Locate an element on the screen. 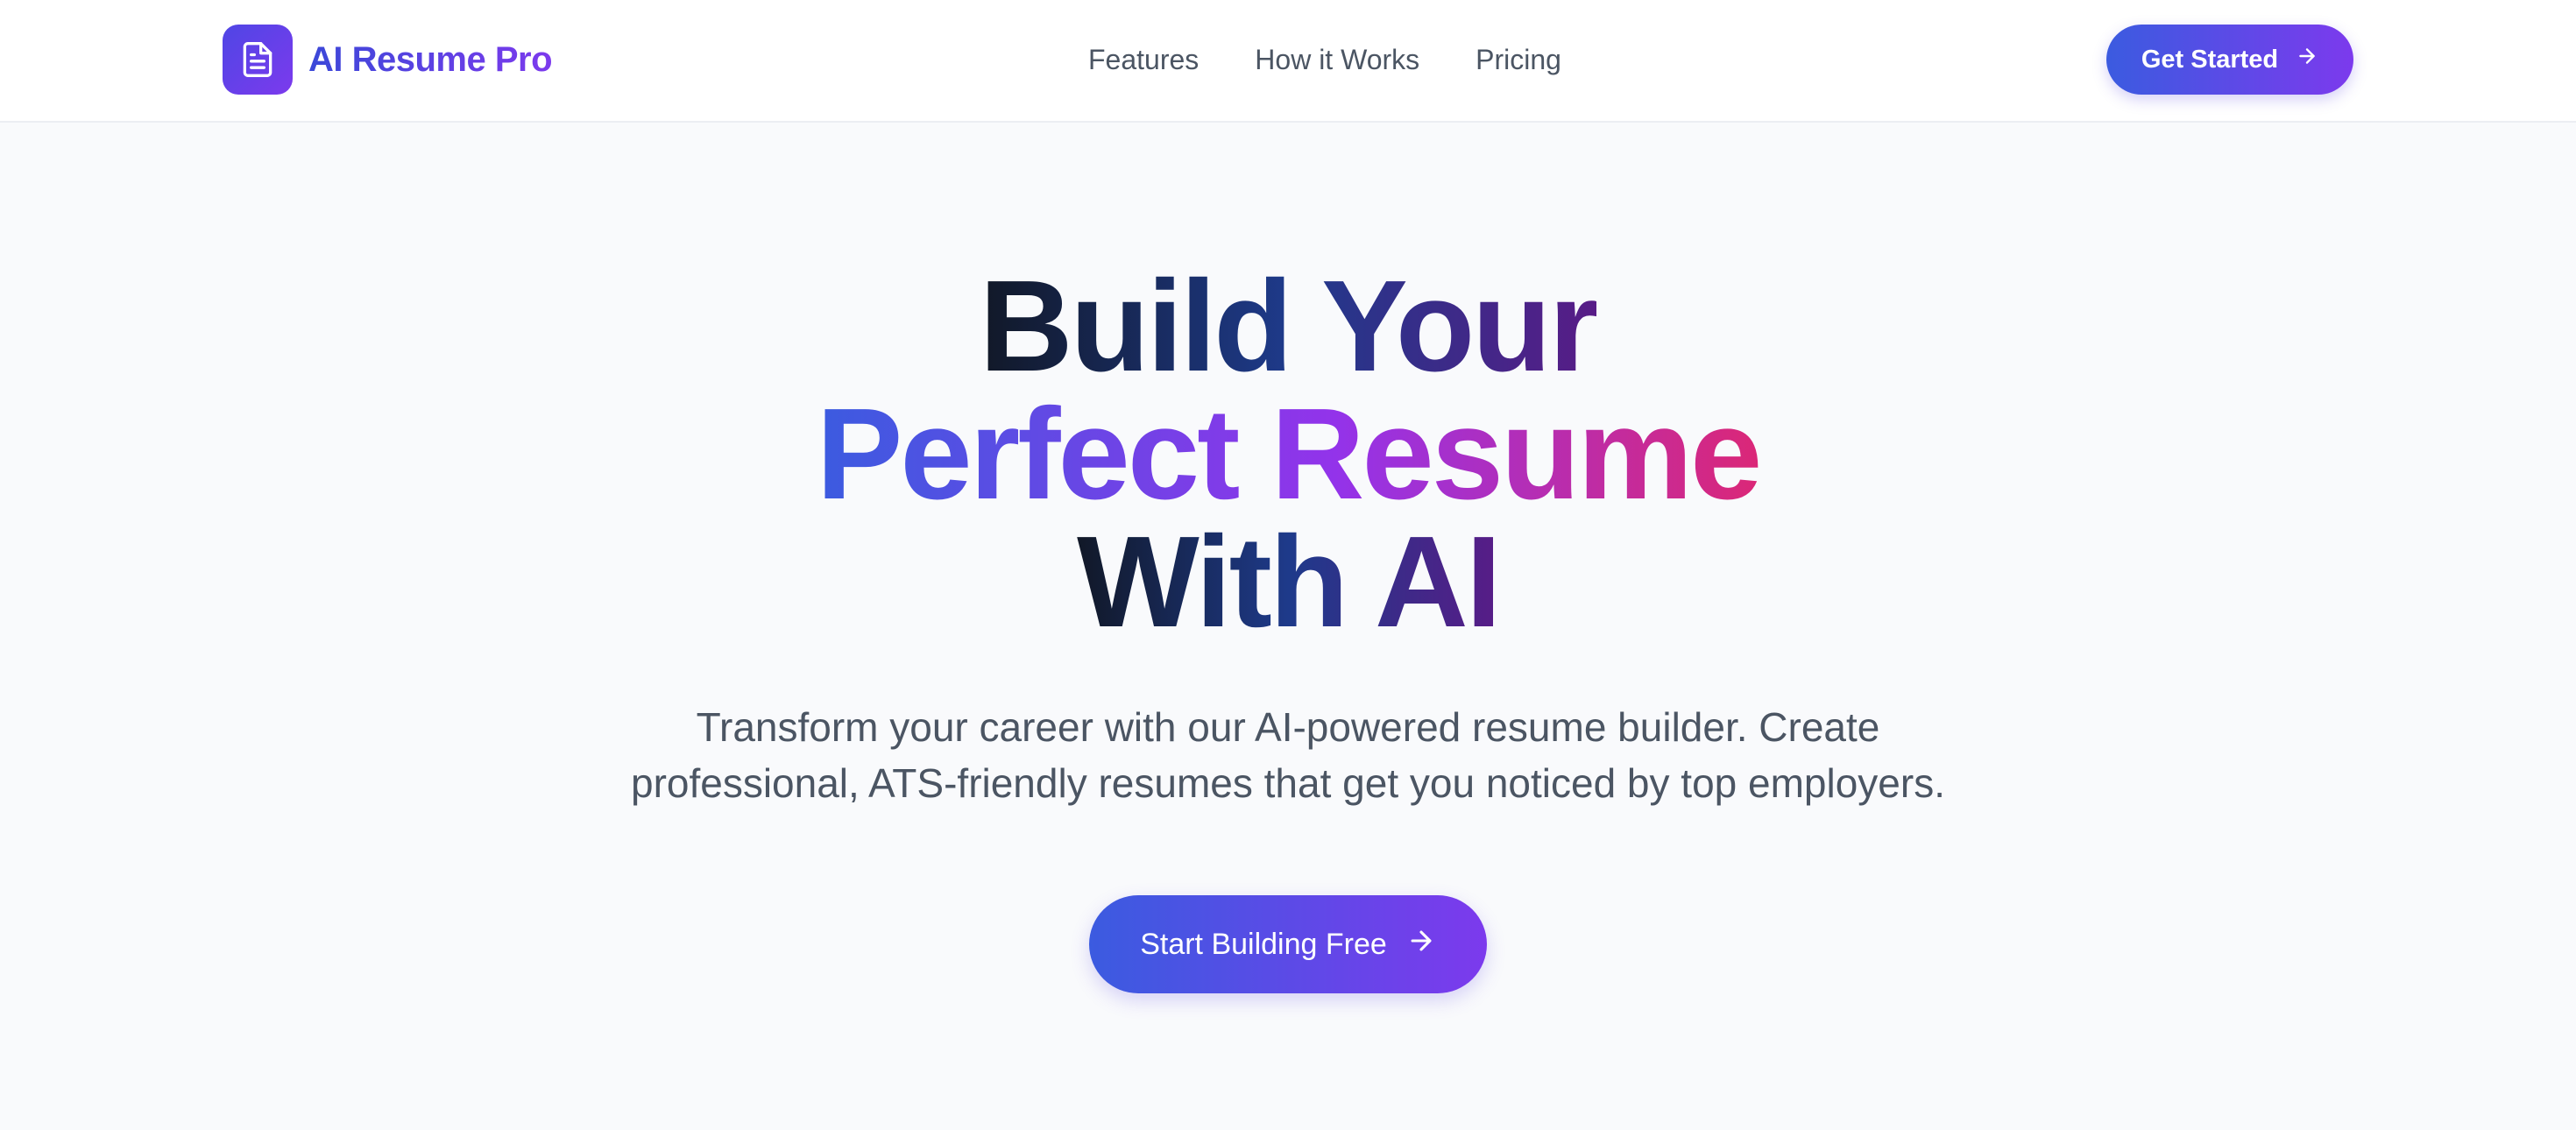  main-nav: Features How it Works Pricing is located at coordinates (1324, 59).